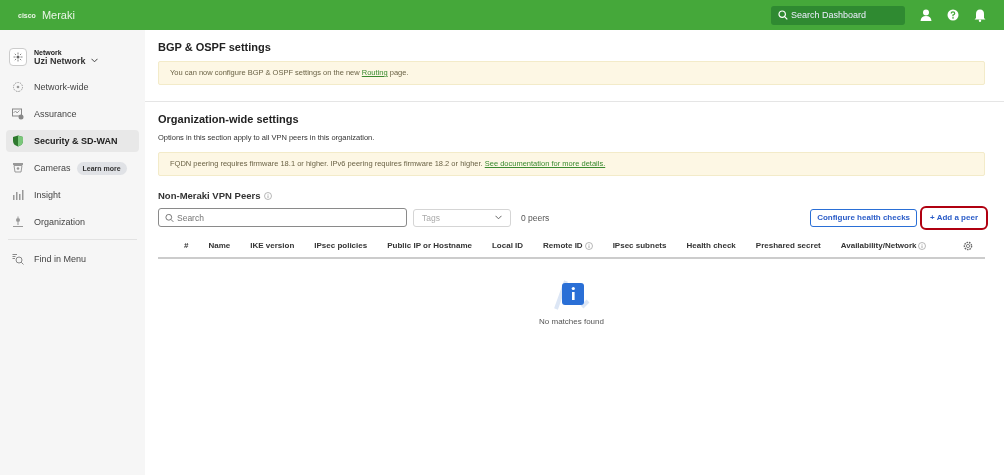 This screenshot has width=1004, height=475. I want to click on empty-message: No matches found, so click(571, 321).